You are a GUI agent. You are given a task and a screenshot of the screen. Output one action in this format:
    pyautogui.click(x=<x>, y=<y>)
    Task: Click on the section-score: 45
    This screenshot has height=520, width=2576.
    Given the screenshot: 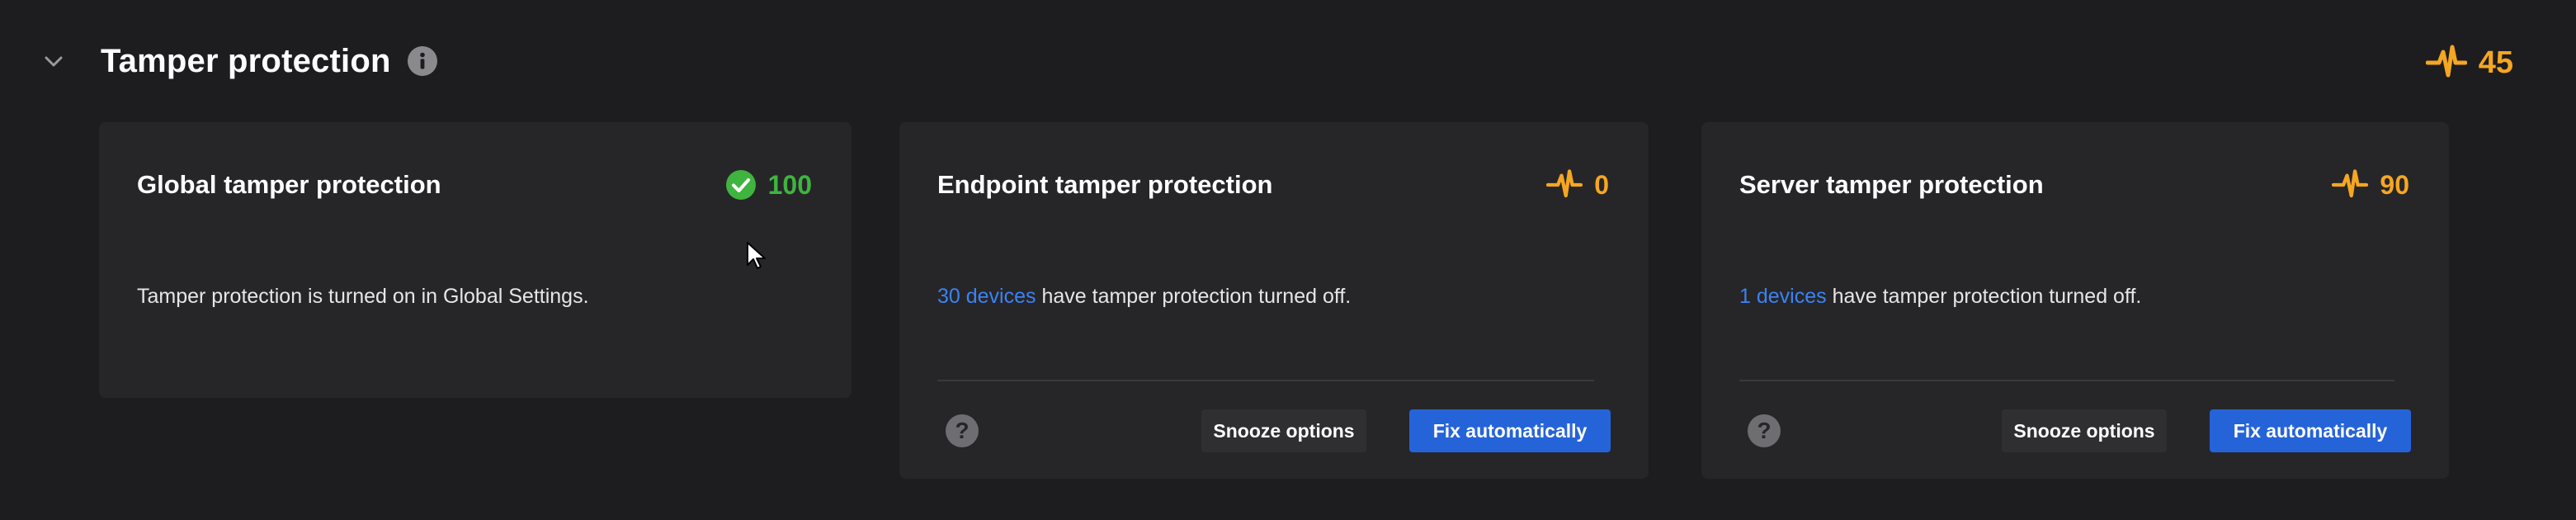 What is the action you would take?
    pyautogui.click(x=2469, y=63)
    